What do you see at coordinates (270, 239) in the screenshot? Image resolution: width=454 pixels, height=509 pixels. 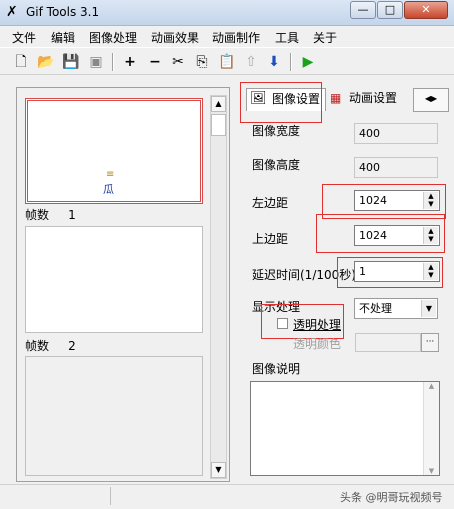 I see `top-margin-label: 上边距` at bounding box center [270, 239].